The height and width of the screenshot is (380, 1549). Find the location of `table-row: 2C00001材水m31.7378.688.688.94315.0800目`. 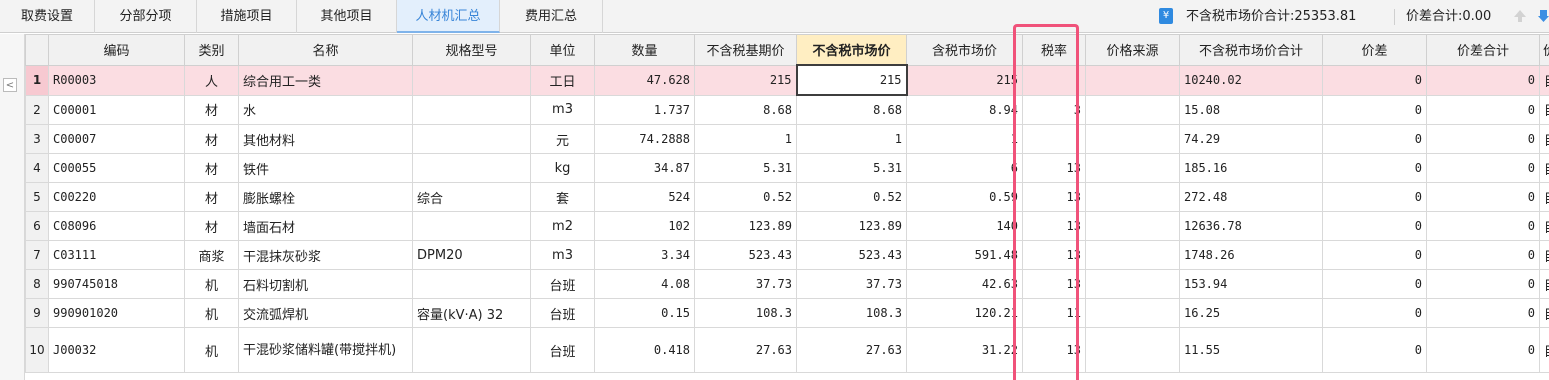

table-row: 2C00001材水m31.7378.688.688.94315.0800目 is located at coordinates (787, 109).